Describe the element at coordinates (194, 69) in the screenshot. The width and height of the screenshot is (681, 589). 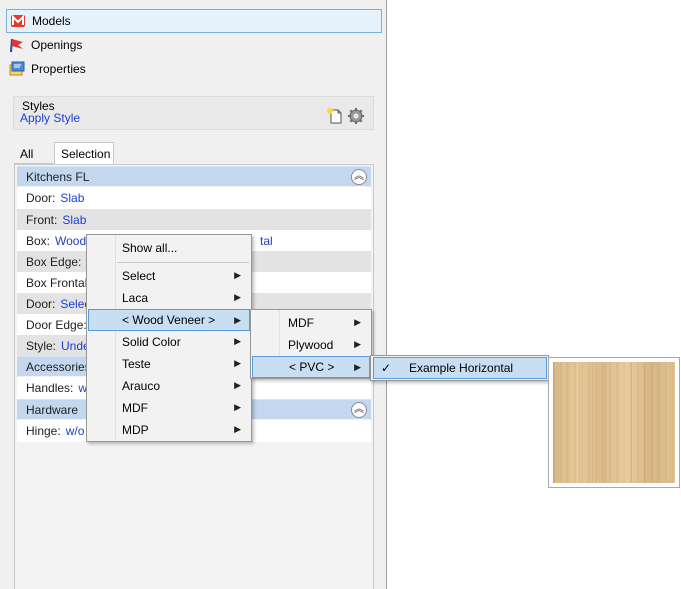
I see `nav-item-properties: Properties` at that location.